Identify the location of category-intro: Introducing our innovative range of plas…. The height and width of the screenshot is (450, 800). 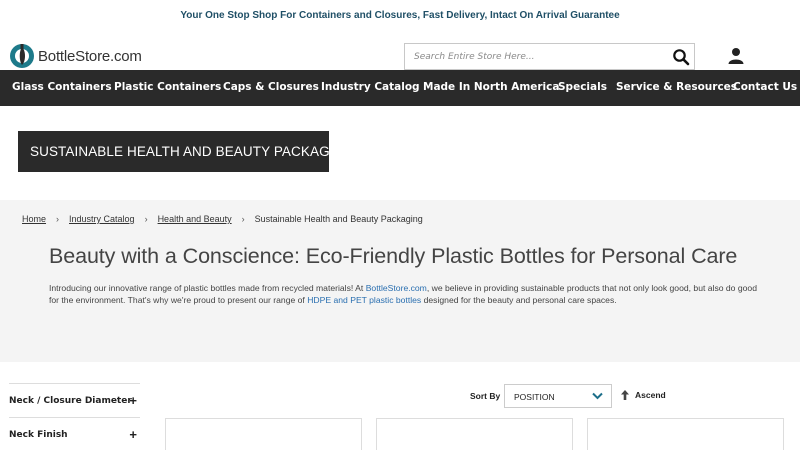
(404, 294).